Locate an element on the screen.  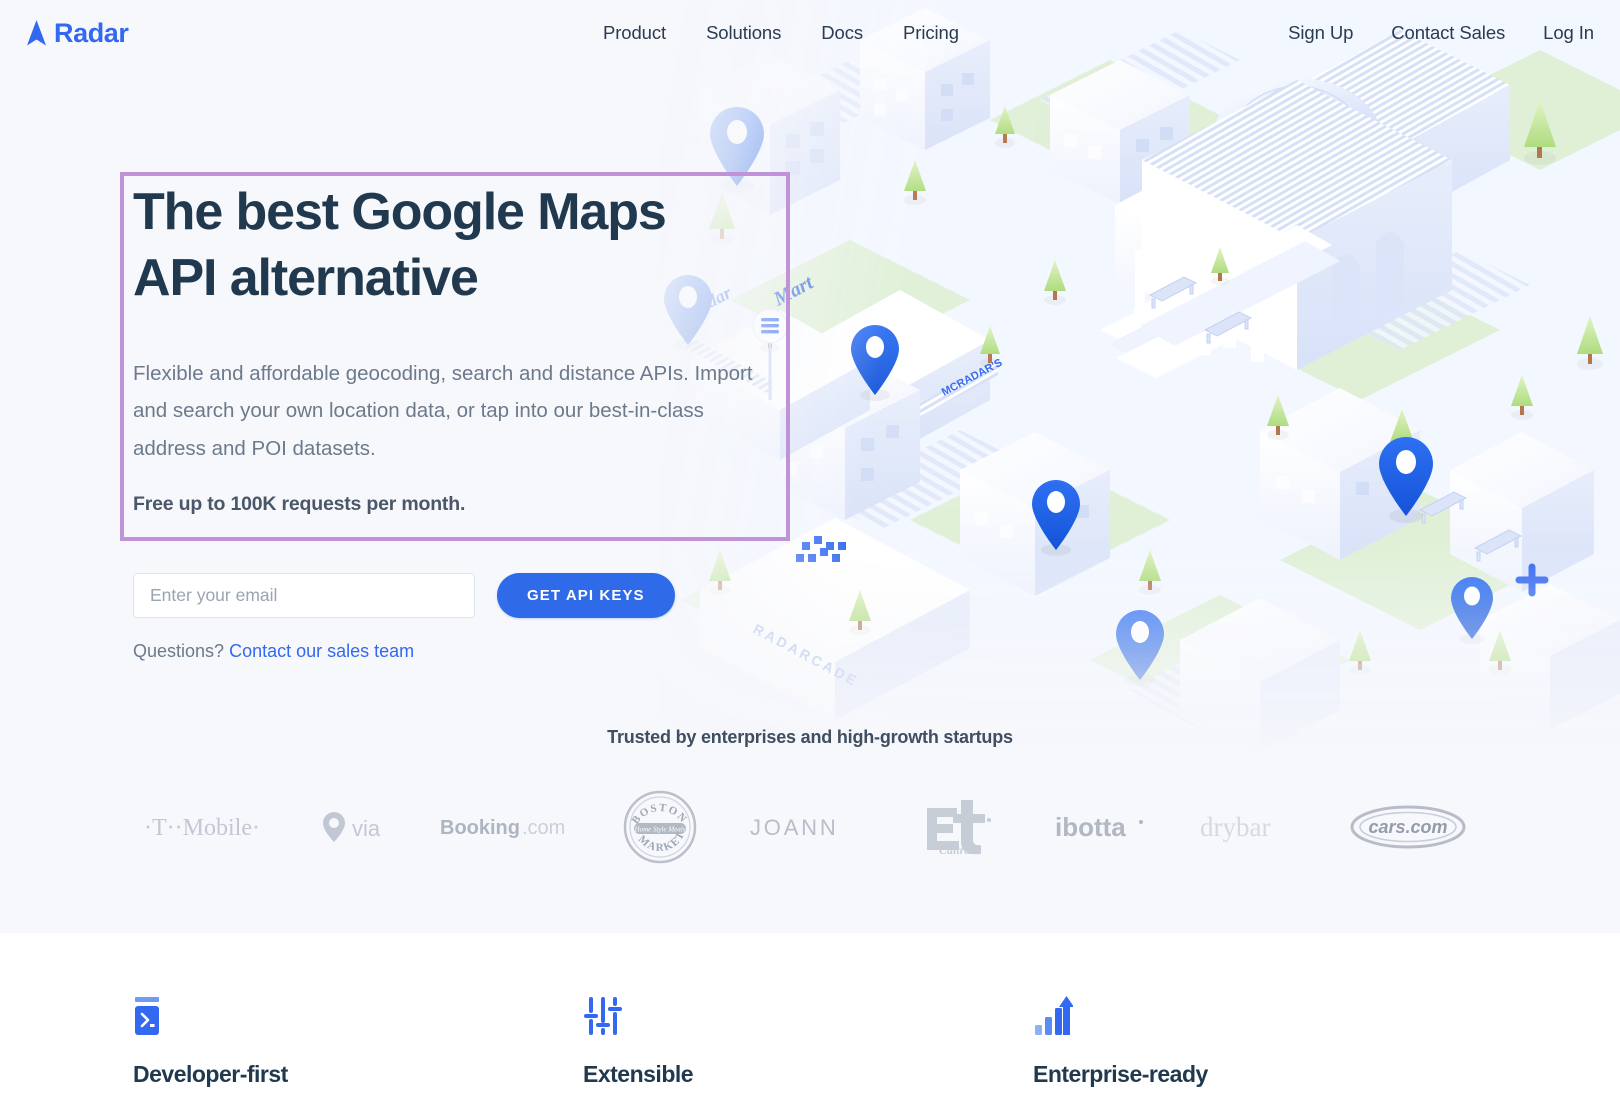
logo-joann: JOANN is located at coordinates (810, 827).